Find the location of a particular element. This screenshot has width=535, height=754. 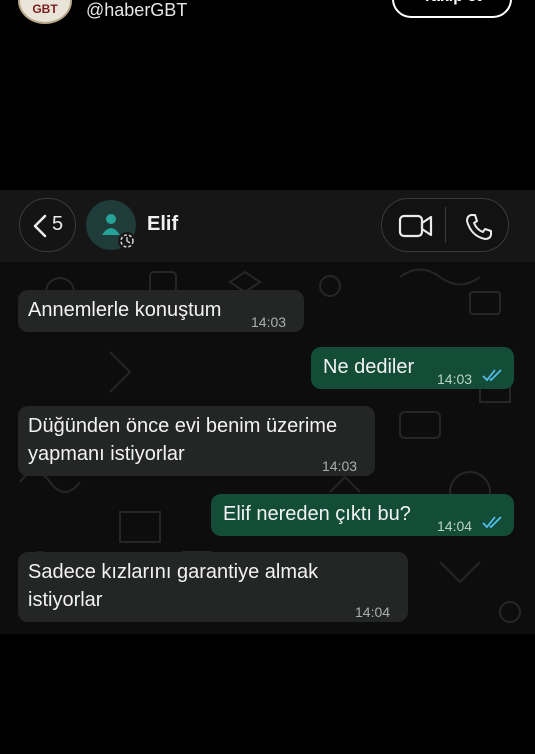

video-call-icon is located at coordinates (416, 226).